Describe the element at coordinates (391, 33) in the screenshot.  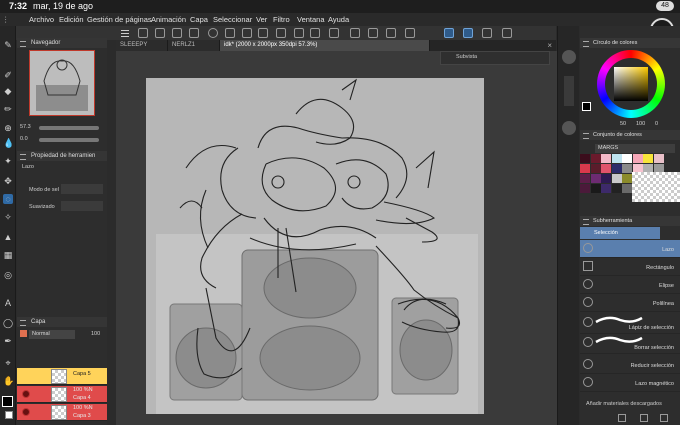
I see `snap-curve-icon` at that location.